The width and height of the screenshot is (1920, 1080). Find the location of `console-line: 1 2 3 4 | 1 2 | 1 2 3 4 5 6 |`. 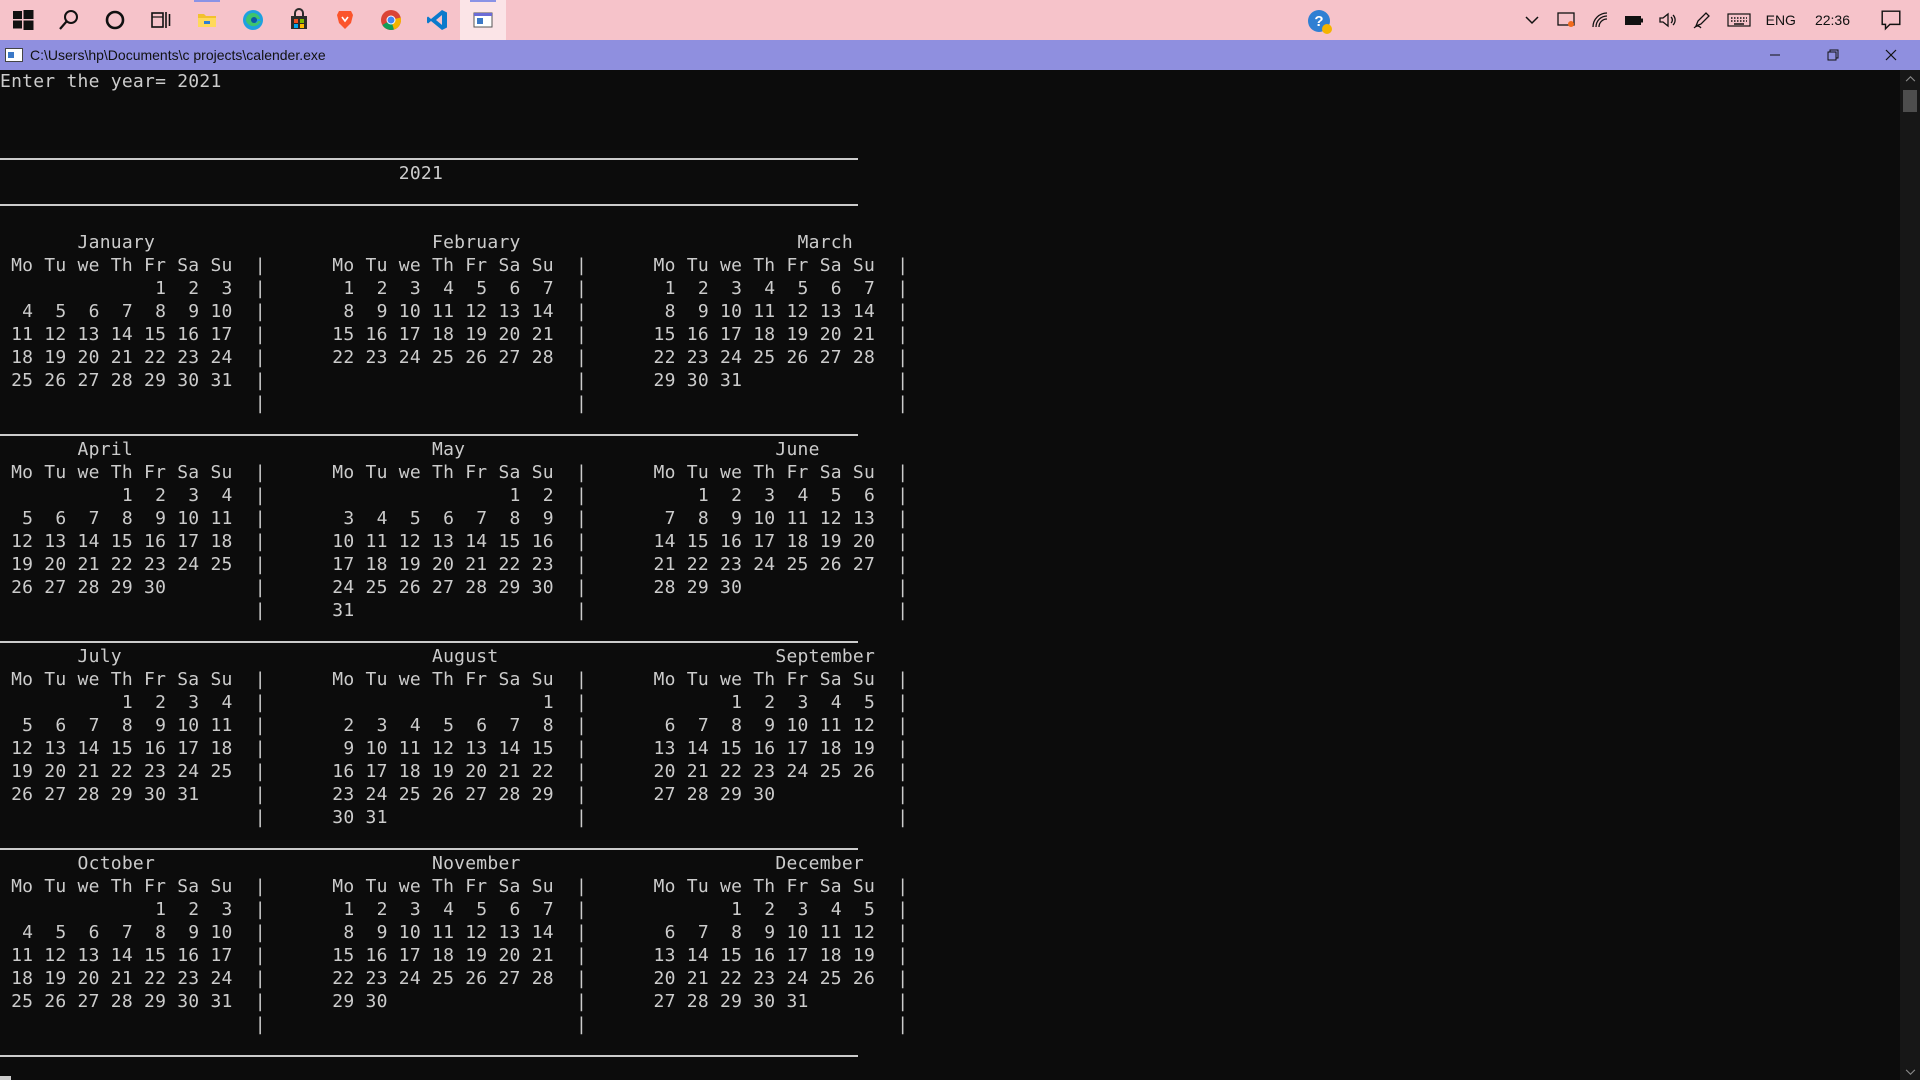

console-line: 1 2 3 4 | 1 2 | 1 2 3 4 5 6 | is located at coordinates (454, 495).